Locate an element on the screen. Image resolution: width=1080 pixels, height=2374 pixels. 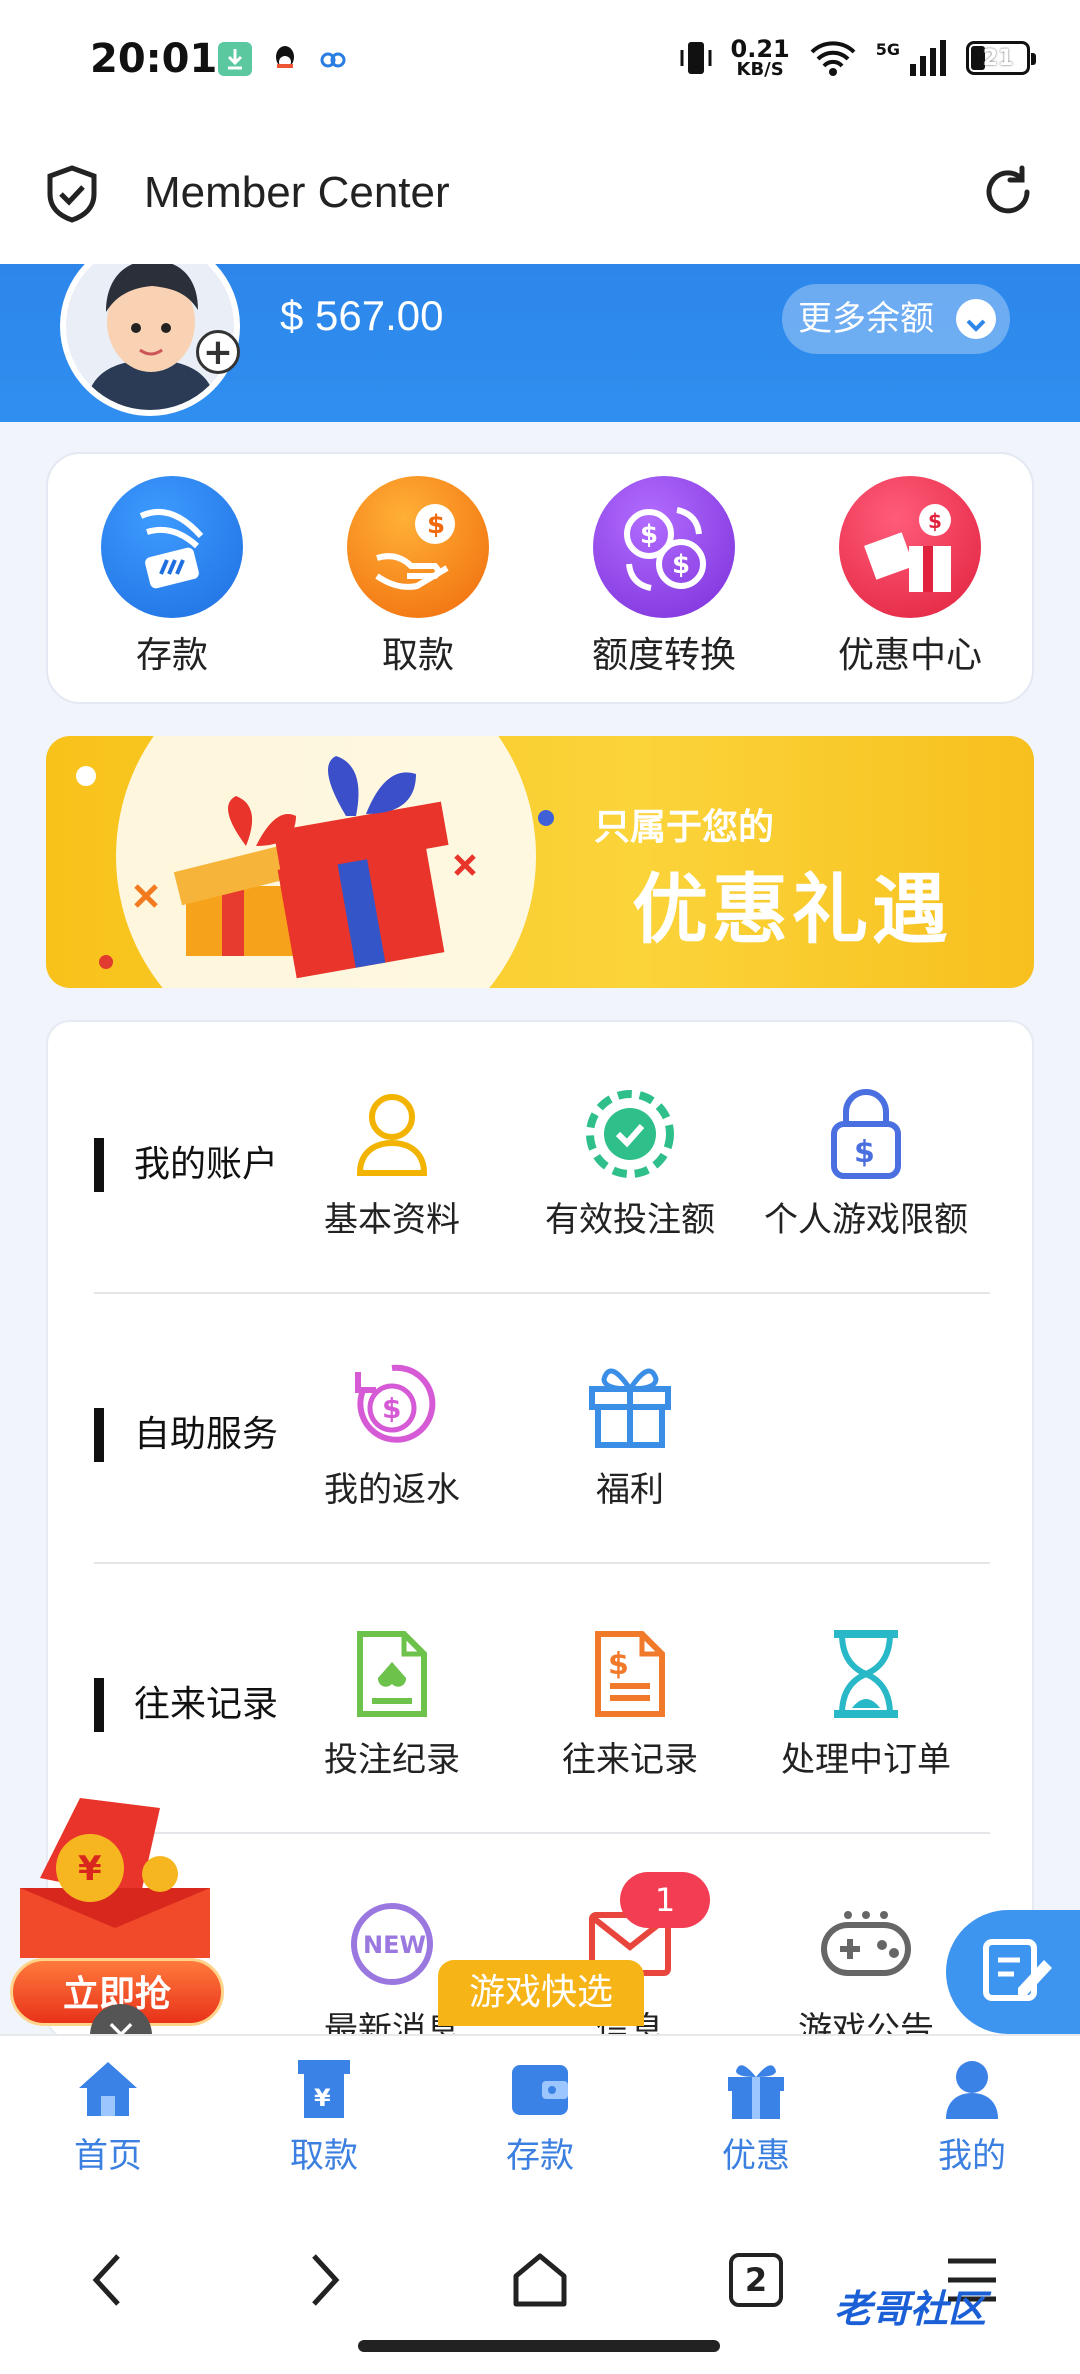
transfer-coins-icon: $ $ is located at coordinates (664, 547).